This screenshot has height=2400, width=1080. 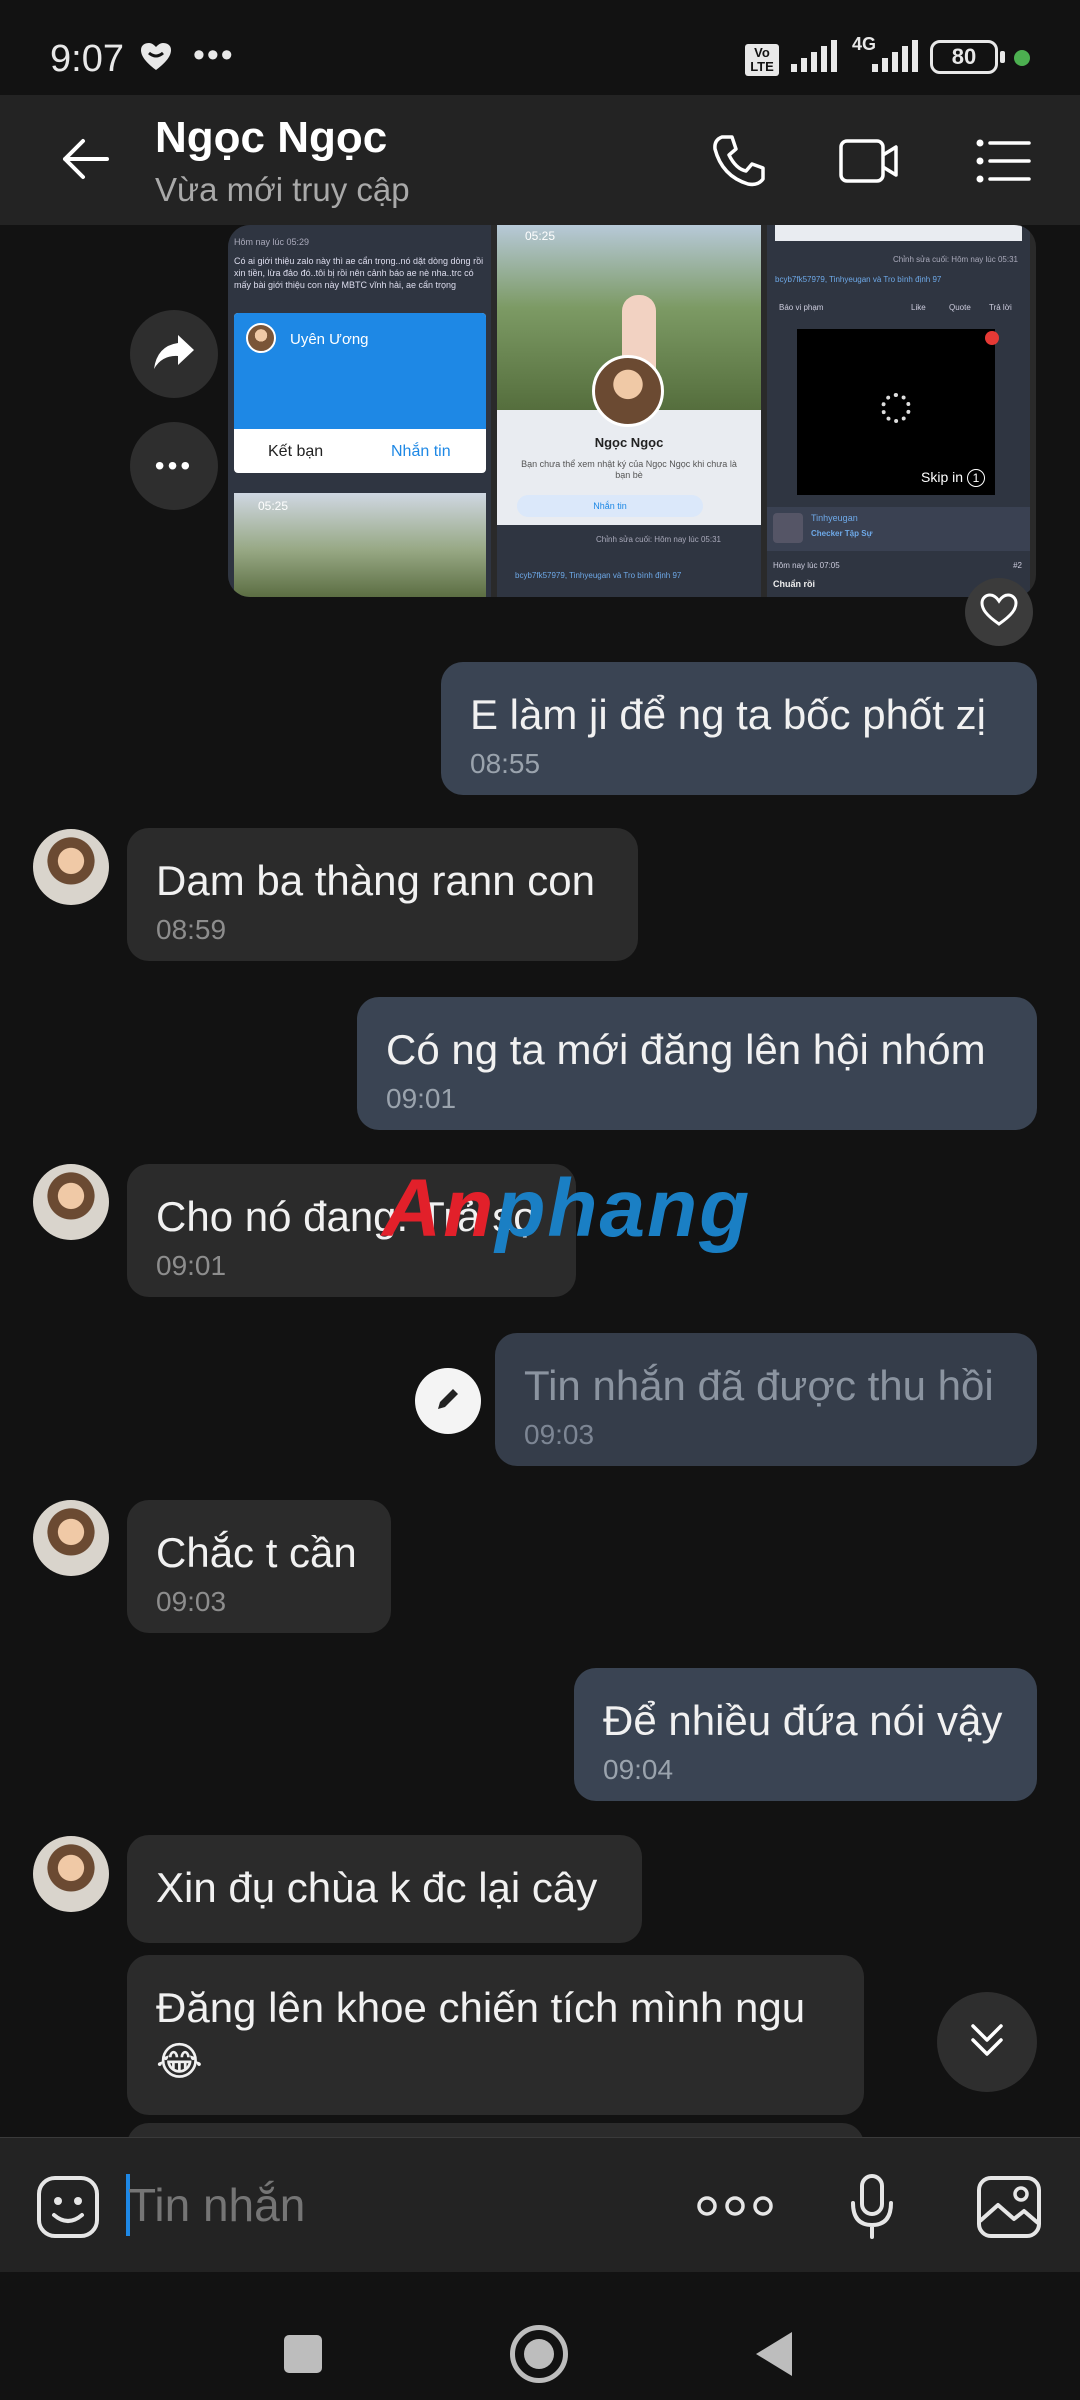 I want to click on profile-avatar, so click(x=628, y=391).